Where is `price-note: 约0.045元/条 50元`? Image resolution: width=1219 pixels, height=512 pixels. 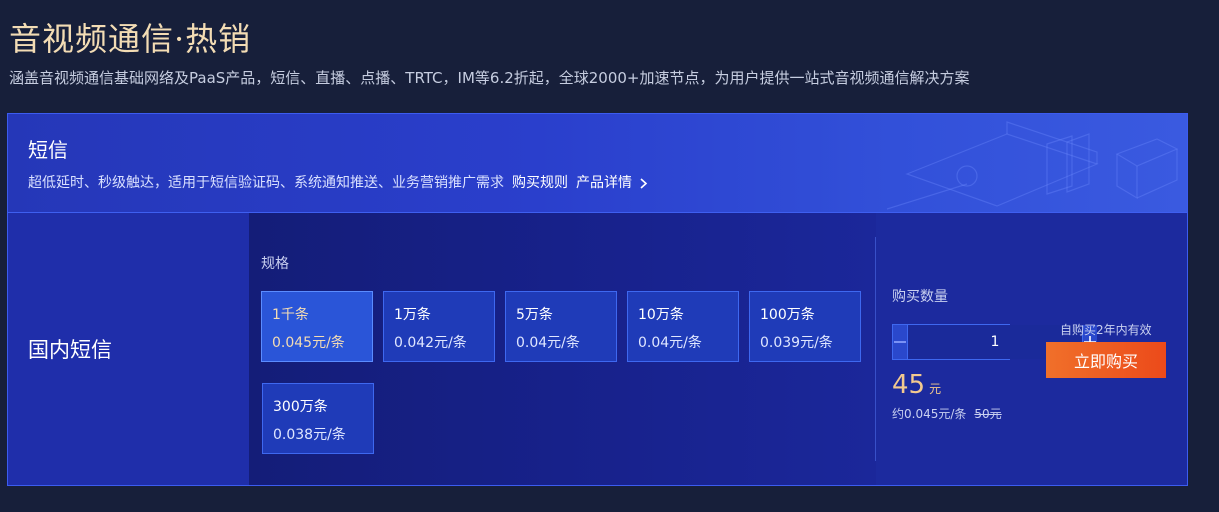
price-note: 约0.045元/条 50元 is located at coordinates (947, 413).